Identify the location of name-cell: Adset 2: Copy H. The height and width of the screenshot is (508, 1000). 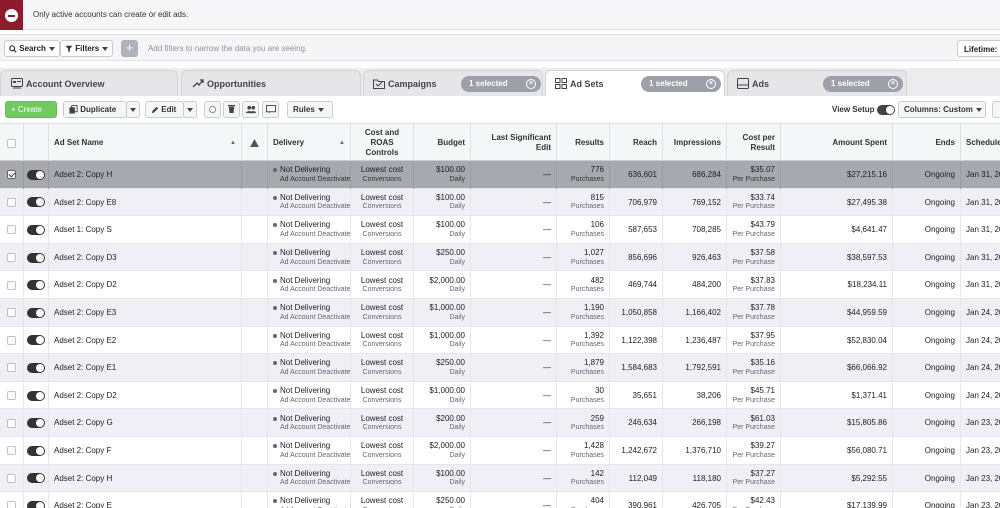
(145, 478).